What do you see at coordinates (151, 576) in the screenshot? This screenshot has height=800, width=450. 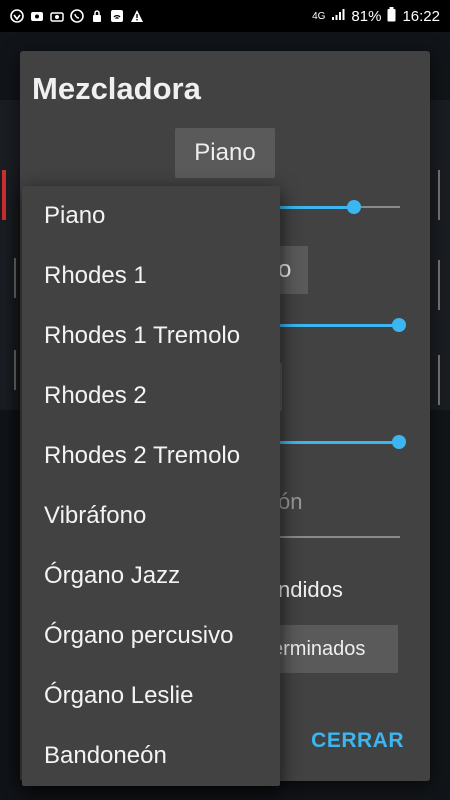 I see `dropdown-item-organo-jazz: Órgano Jazz` at bounding box center [151, 576].